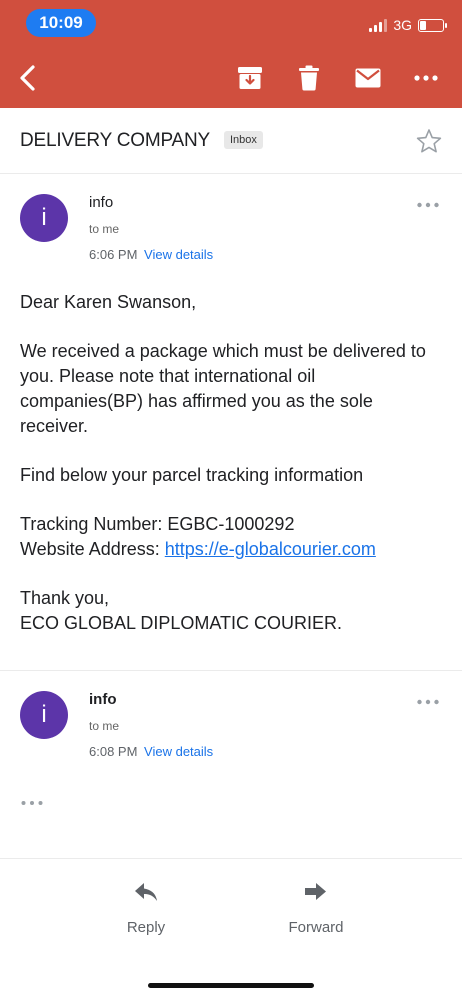 The width and height of the screenshot is (462, 1000). I want to click on website-link: https://e-globalcourier.com, so click(270, 549).